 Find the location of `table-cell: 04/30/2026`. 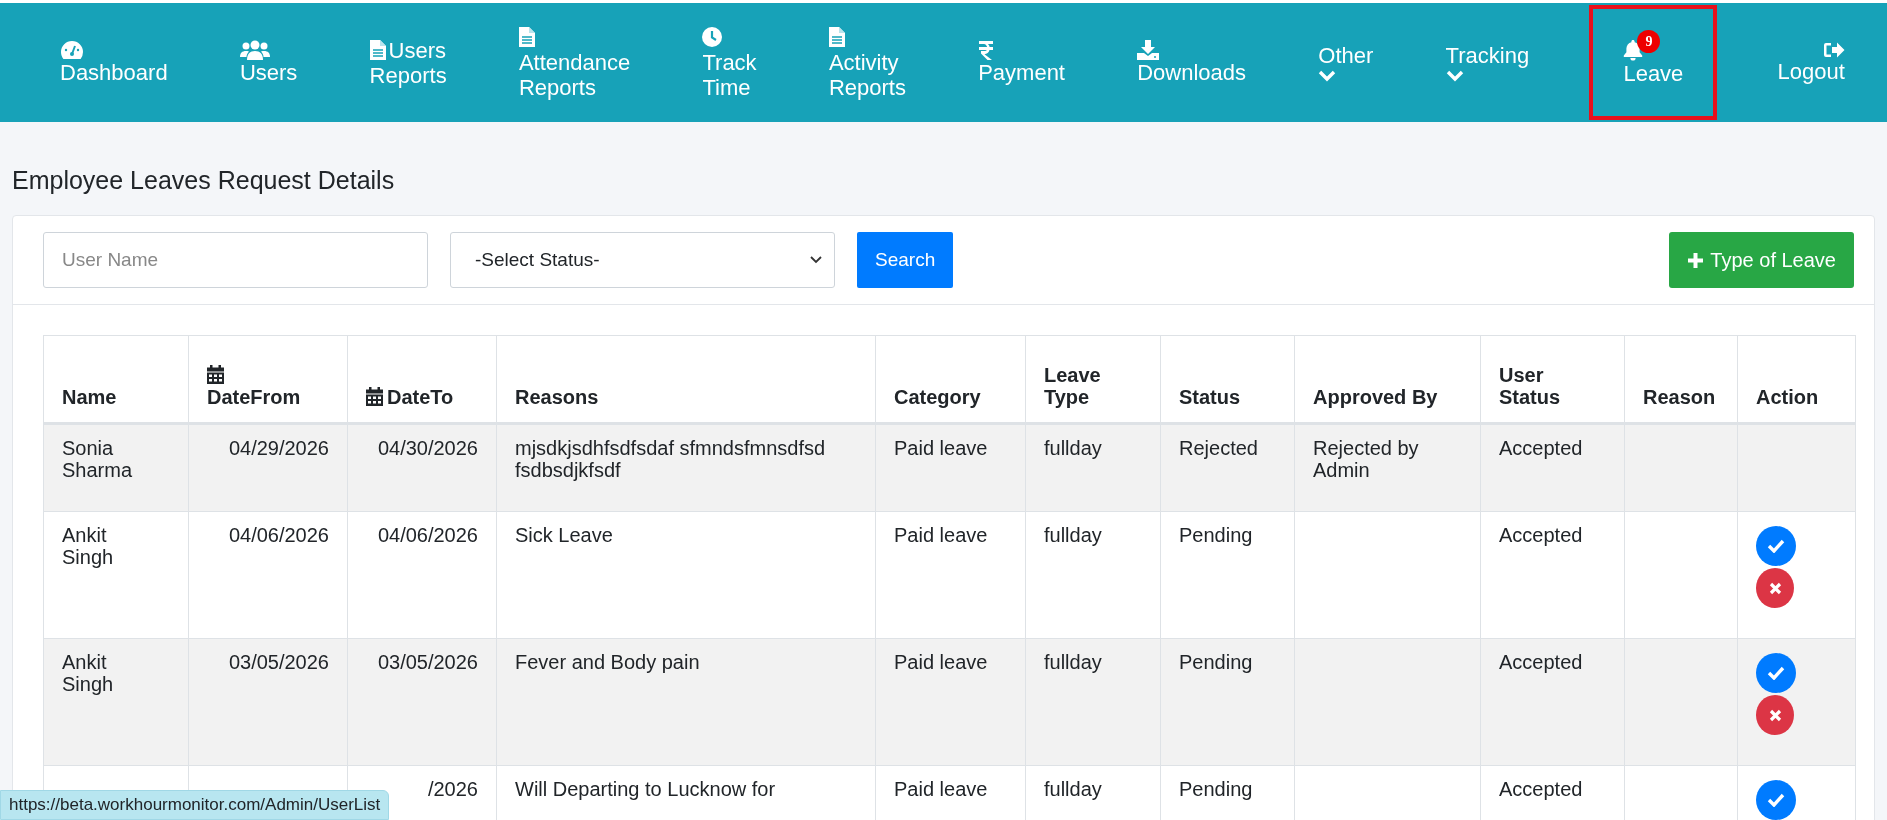

table-cell: 04/30/2026 is located at coordinates (427, 448).